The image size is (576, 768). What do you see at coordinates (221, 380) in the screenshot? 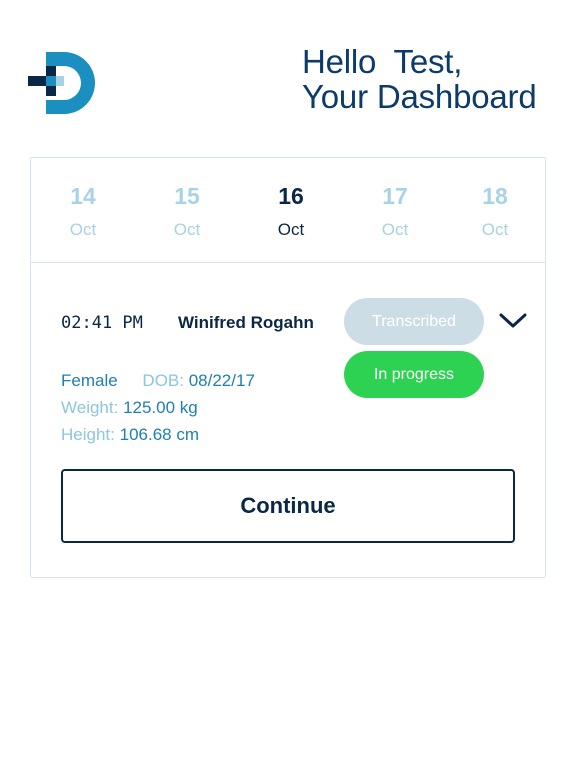
I see `dob-value: 08/22/17` at bounding box center [221, 380].